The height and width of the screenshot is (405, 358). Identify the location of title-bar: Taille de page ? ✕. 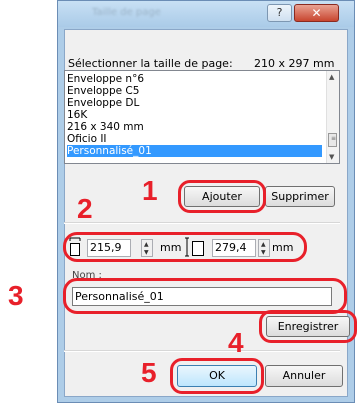
(206, 14).